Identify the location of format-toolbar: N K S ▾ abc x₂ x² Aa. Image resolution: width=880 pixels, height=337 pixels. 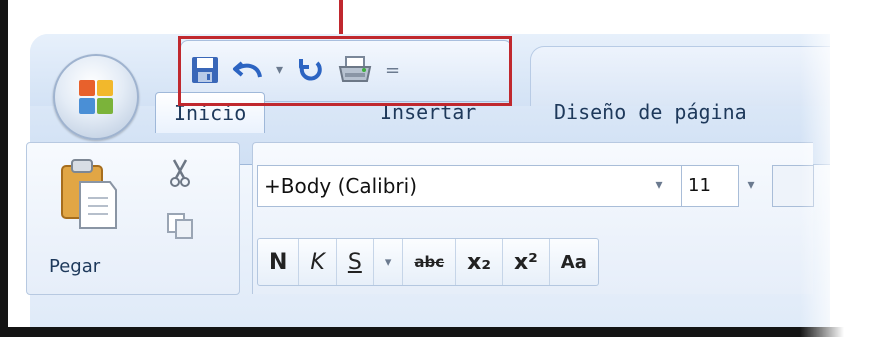
(428, 262).